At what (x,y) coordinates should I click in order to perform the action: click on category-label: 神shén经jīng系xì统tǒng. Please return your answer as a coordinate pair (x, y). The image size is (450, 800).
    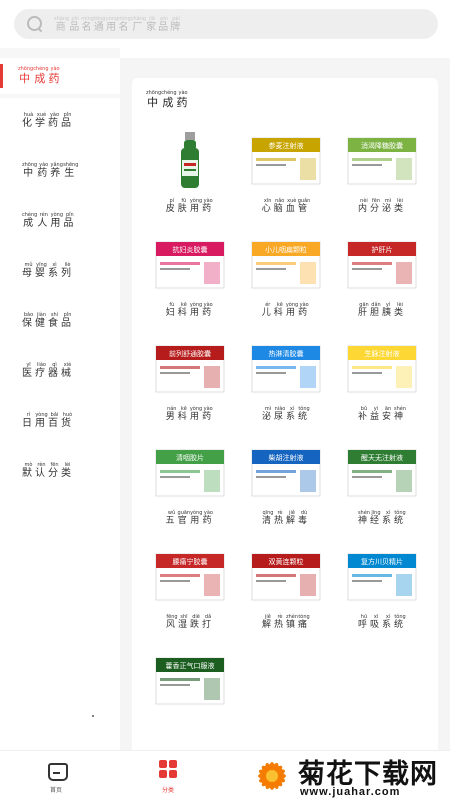
    Looking at the image, I should click on (382, 518).